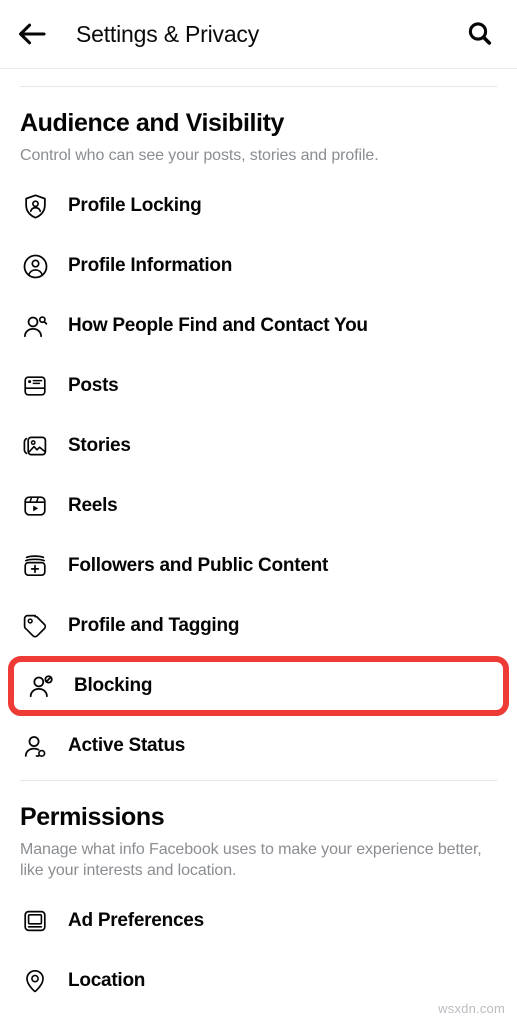  What do you see at coordinates (35, 326) in the screenshot?
I see `person-search-icon` at bounding box center [35, 326].